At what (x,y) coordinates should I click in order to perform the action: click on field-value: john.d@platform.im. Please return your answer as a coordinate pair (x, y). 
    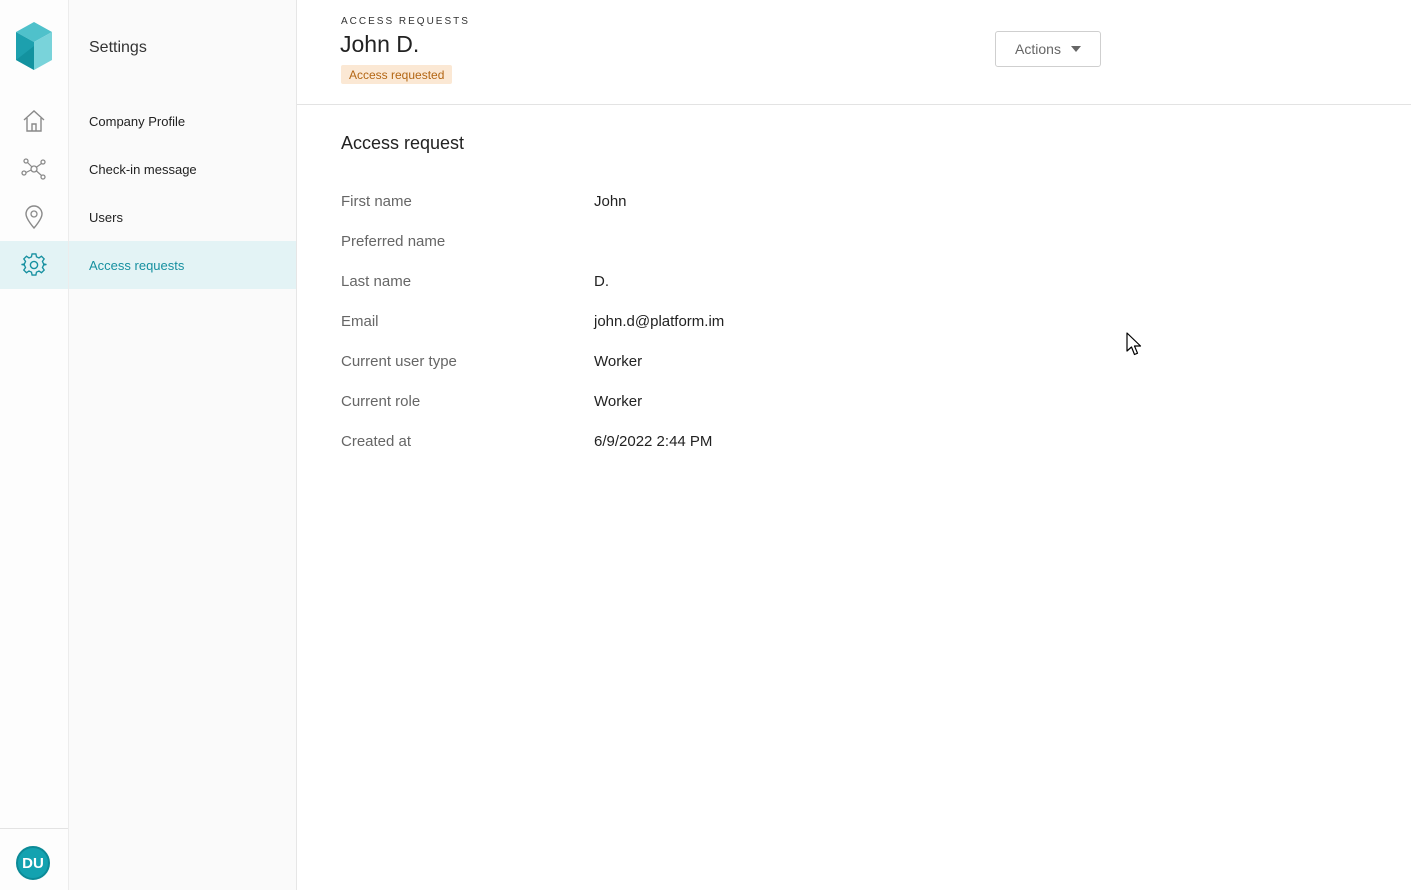
    Looking at the image, I should click on (659, 321).